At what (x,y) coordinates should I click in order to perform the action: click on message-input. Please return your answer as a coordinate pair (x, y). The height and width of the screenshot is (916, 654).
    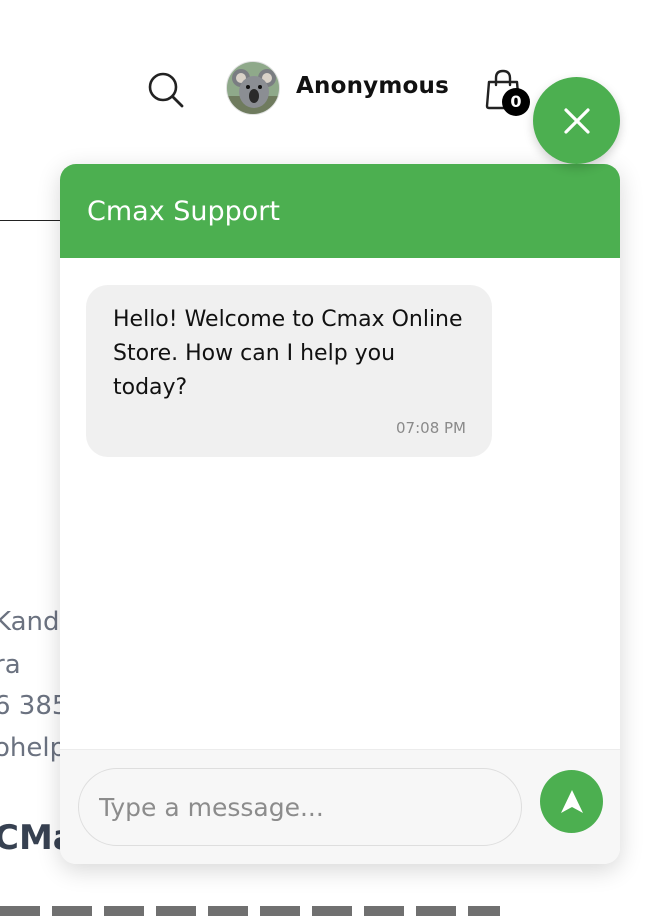
    Looking at the image, I should click on (300, 807).